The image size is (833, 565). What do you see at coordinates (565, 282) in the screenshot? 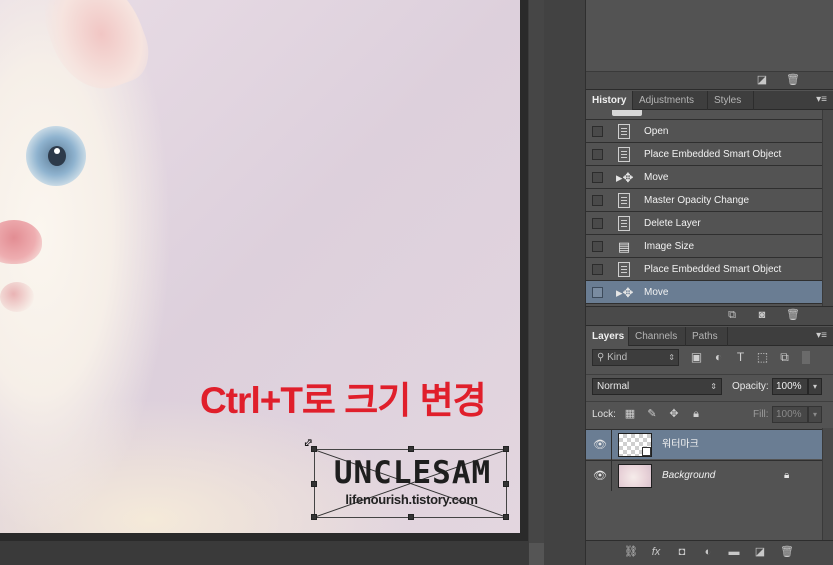
I see `collapsed-panel-strip` at bounding box center [565, 282].